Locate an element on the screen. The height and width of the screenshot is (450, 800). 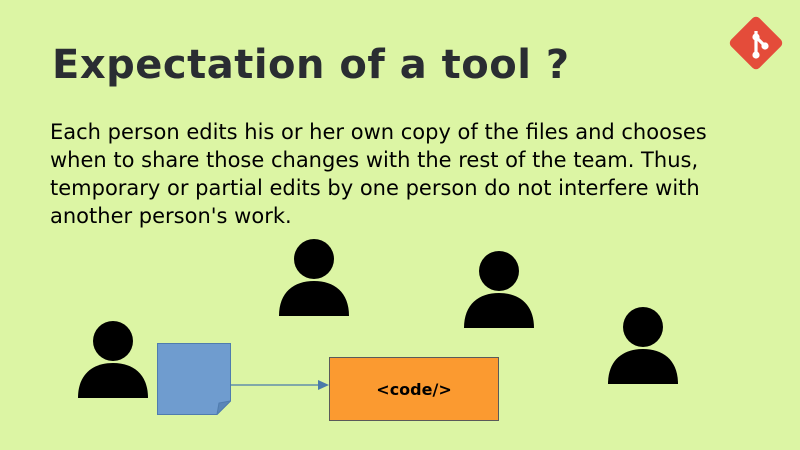
document-icon is located at coordinates (194, 379).